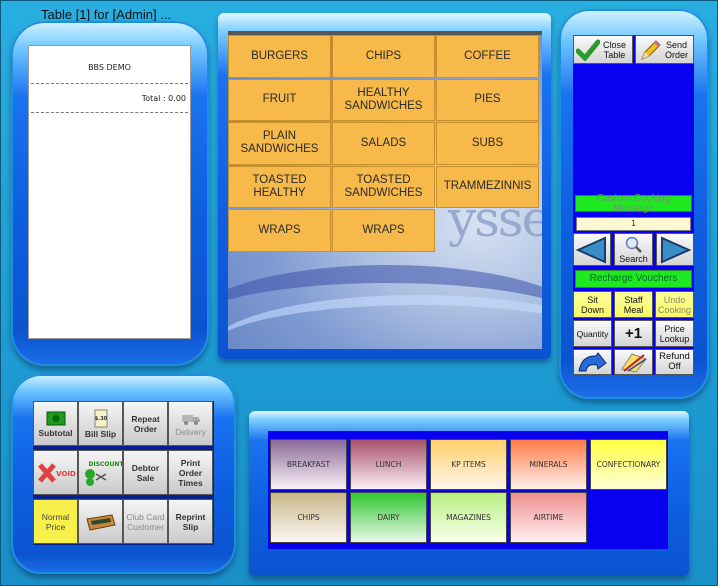  I want to click on checkmark-icon, so click(588, 50).